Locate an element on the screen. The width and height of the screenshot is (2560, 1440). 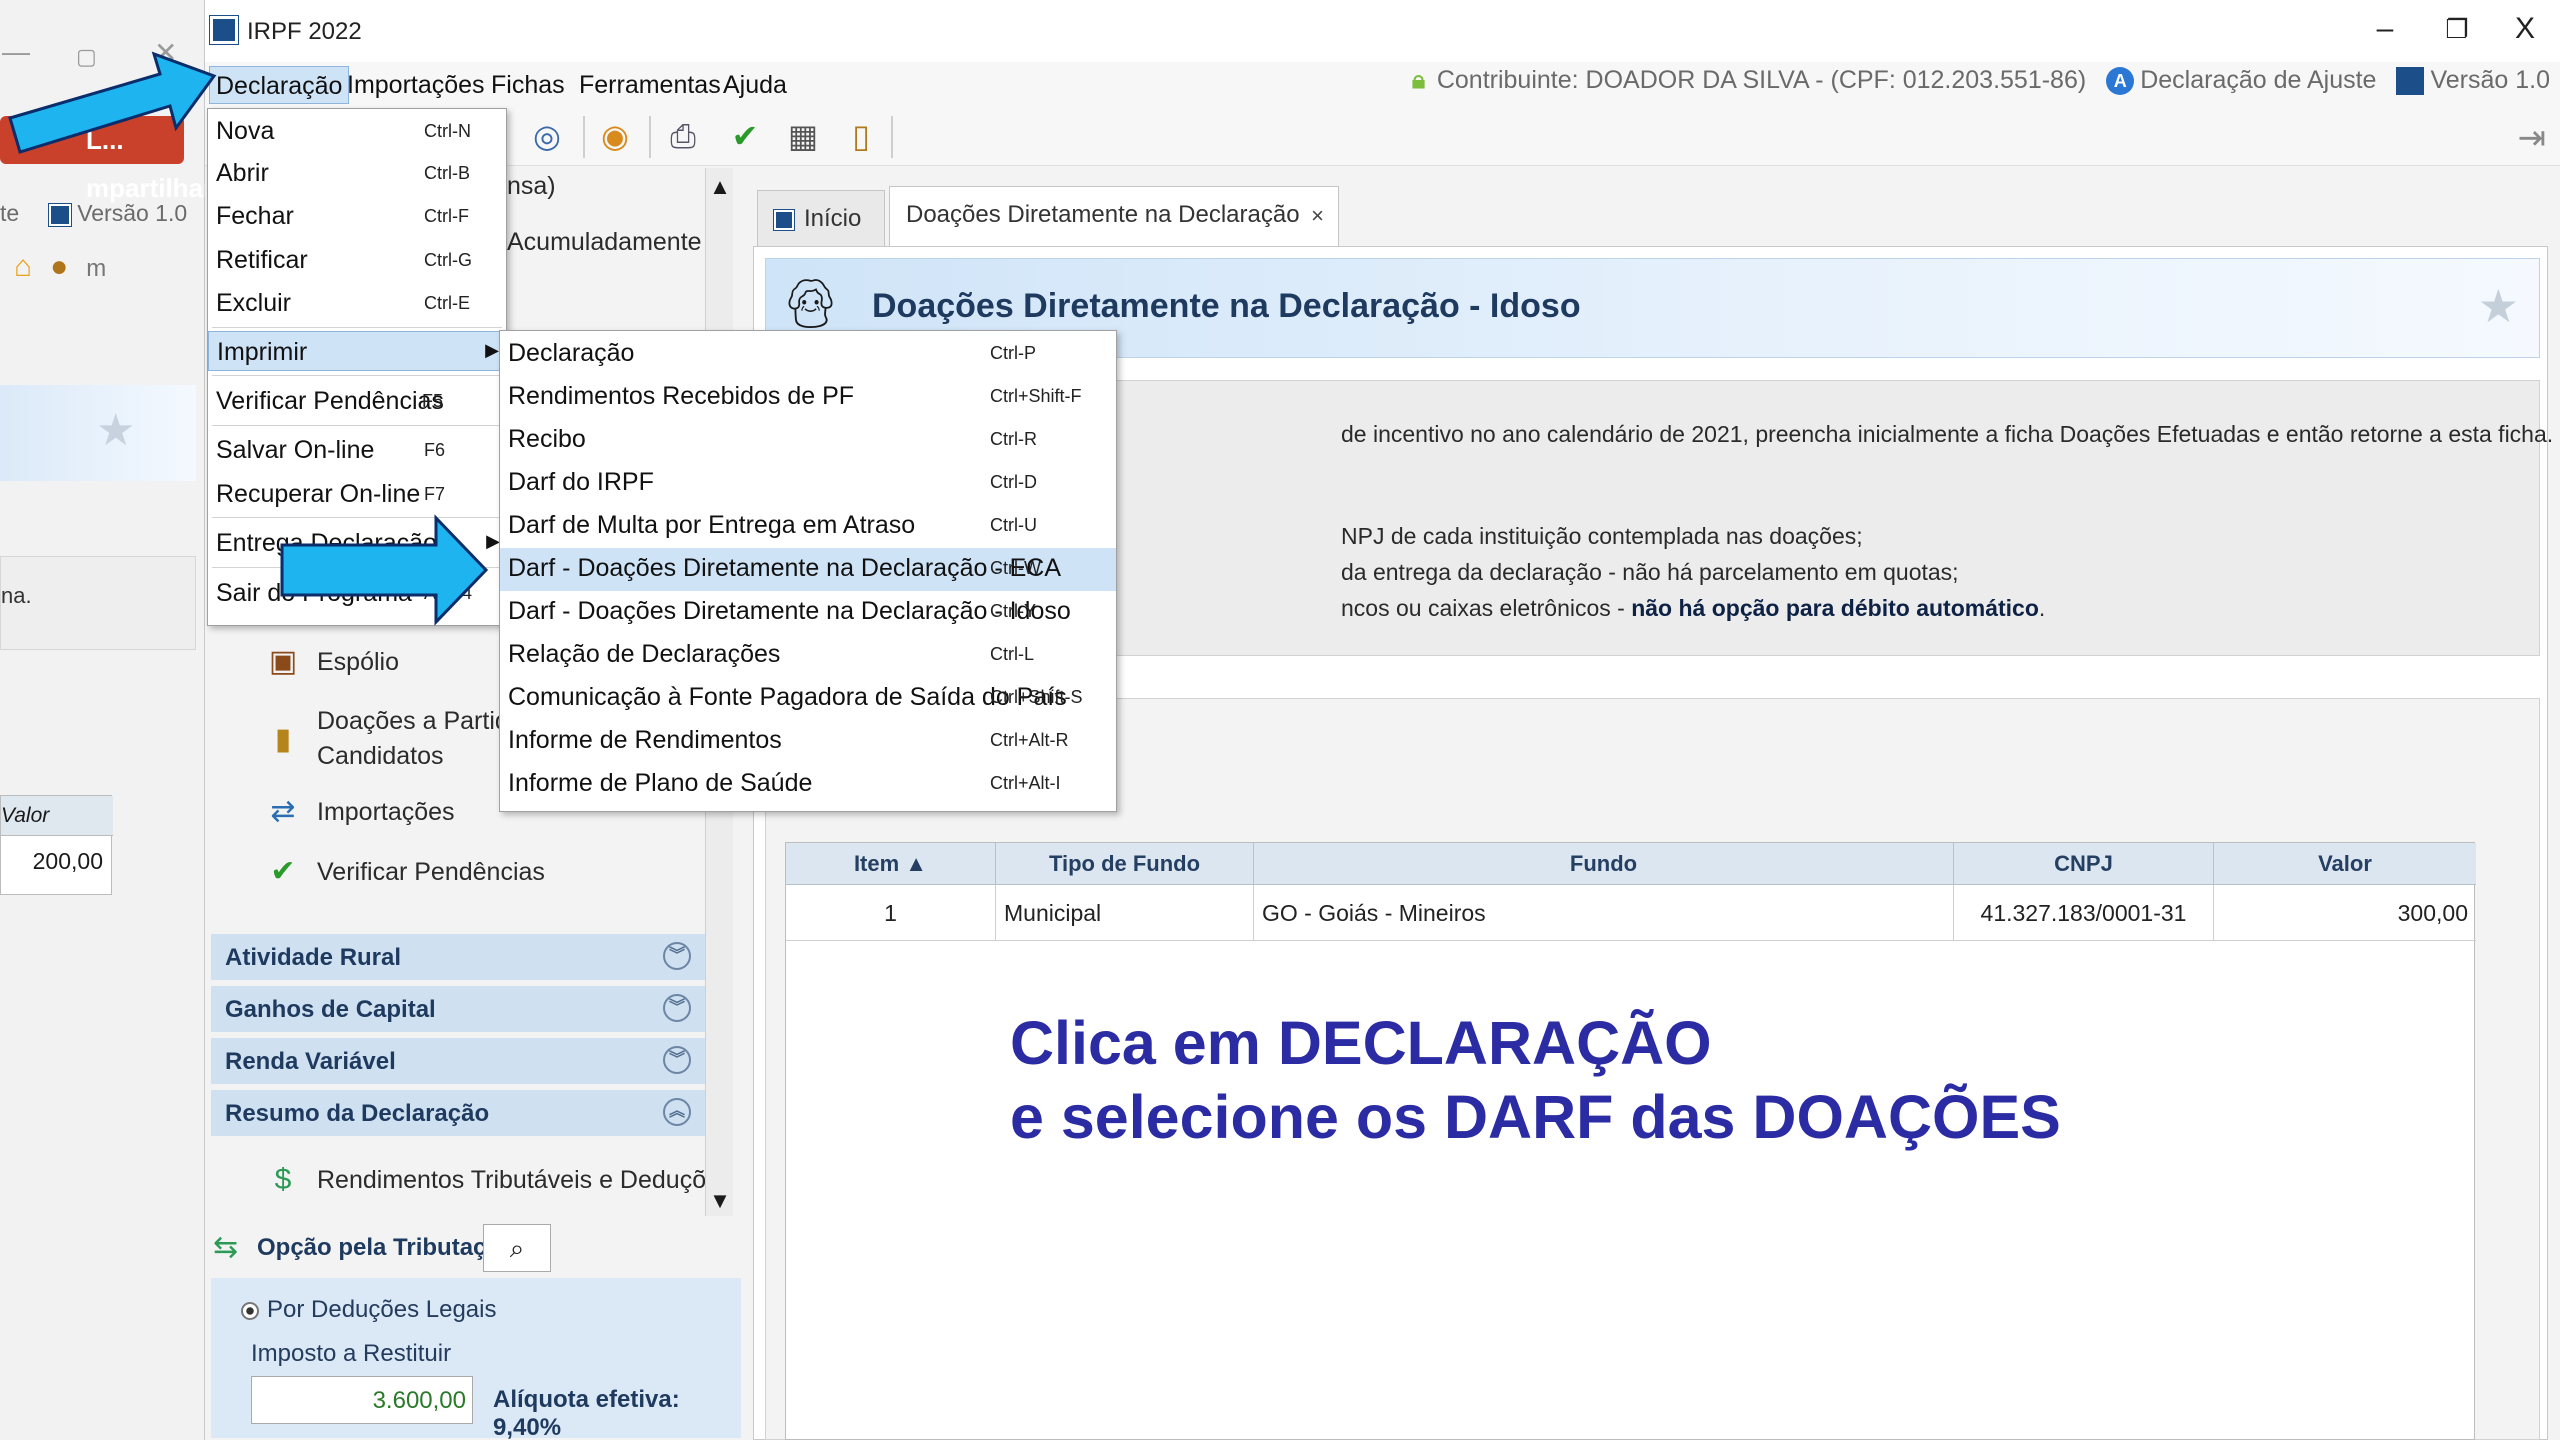
arrow-to-declaracao-icon is located at coordinates (112, 102).